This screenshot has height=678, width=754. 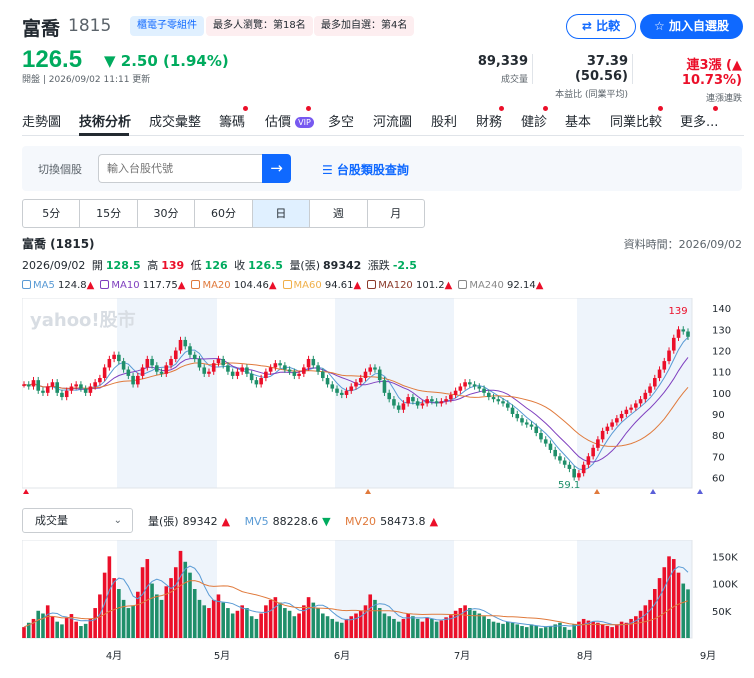 I want to click on compare-label: 比較, so click(x=608, y=26).